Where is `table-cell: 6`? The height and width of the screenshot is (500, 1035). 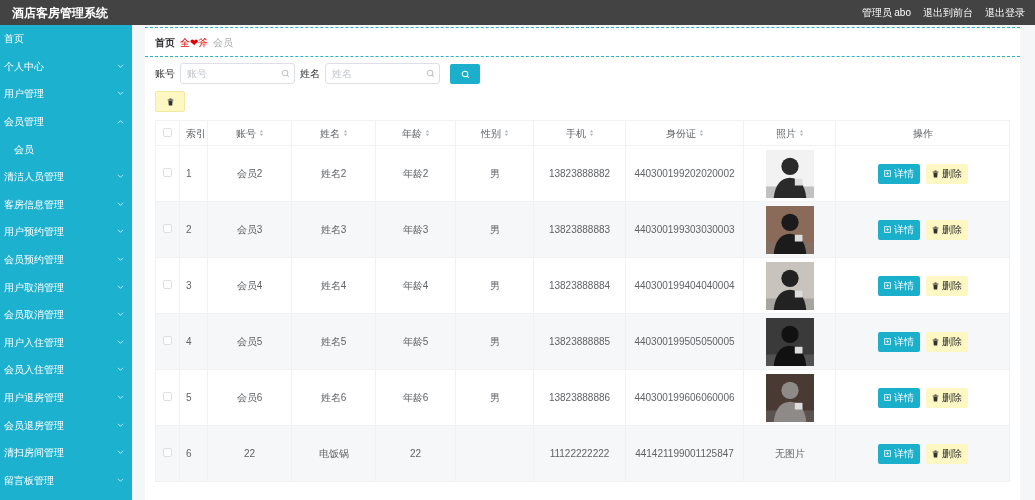
table-cell: 6 is located at coordinates (189, 453).